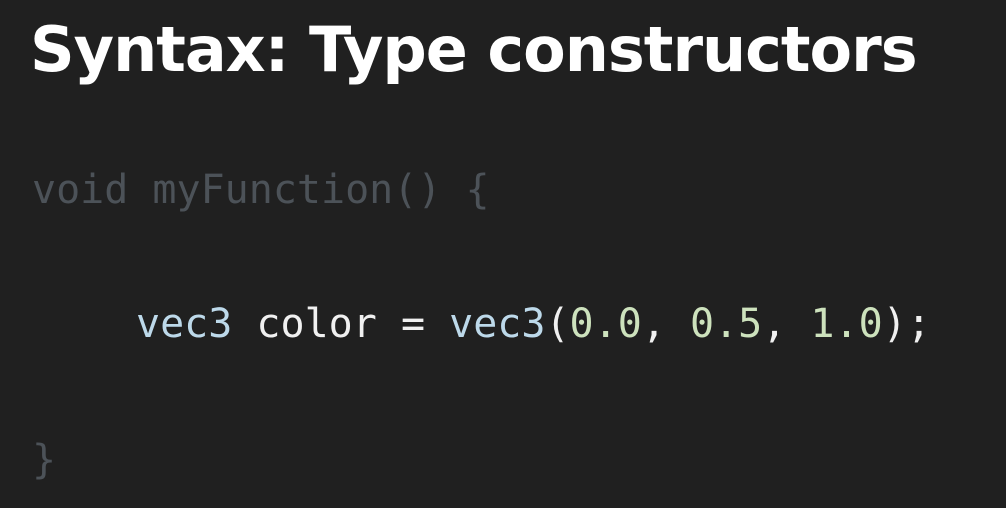 This screenshot has height=508, width=1006. Describe the element at coordinates (184, 324) in the screenshot. I see `declared-type: vec3` at that location.